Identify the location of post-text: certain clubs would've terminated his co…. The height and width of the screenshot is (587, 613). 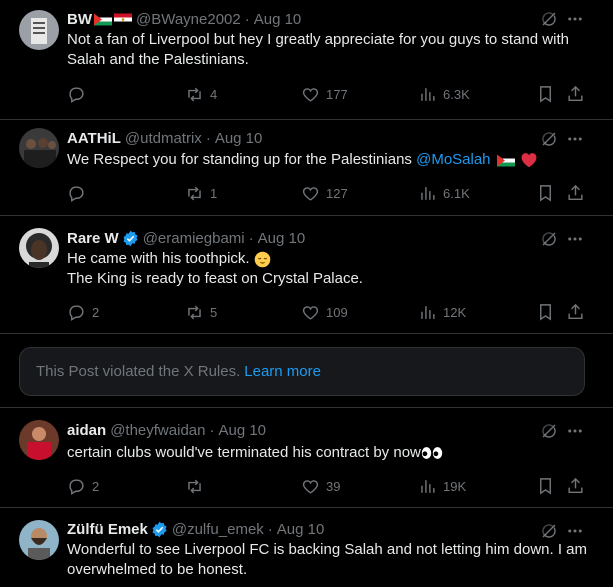
(332, 453).